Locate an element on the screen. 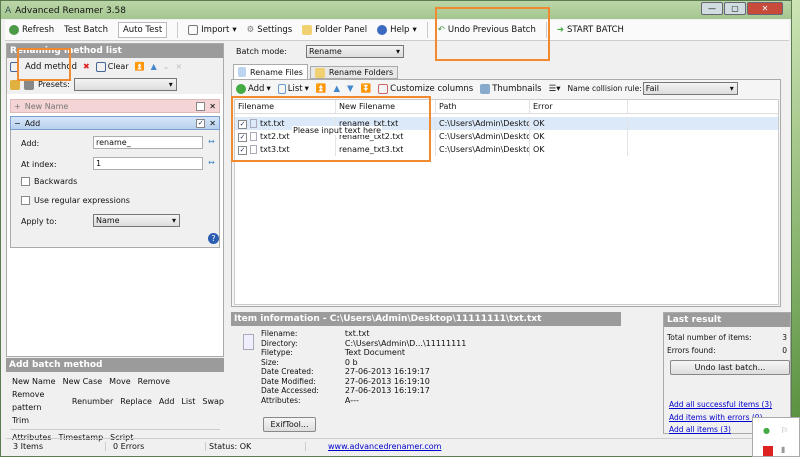 The image size is (800, 457). info-row: Filetype: Text Document is located at coordinates (366, 353).